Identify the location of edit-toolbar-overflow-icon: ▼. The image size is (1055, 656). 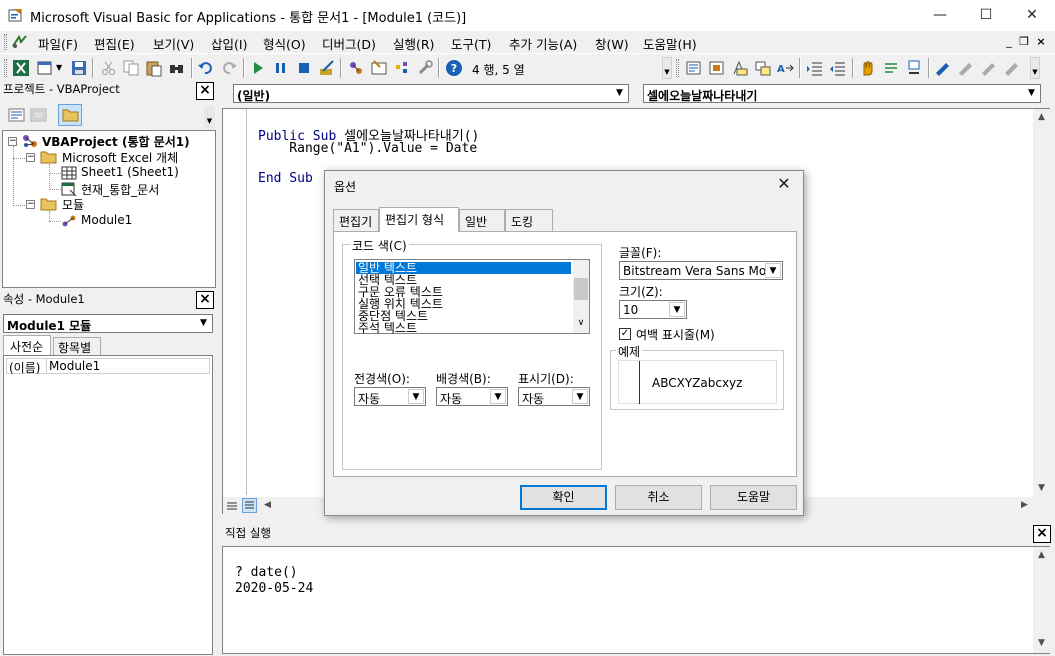
(1035, 68).